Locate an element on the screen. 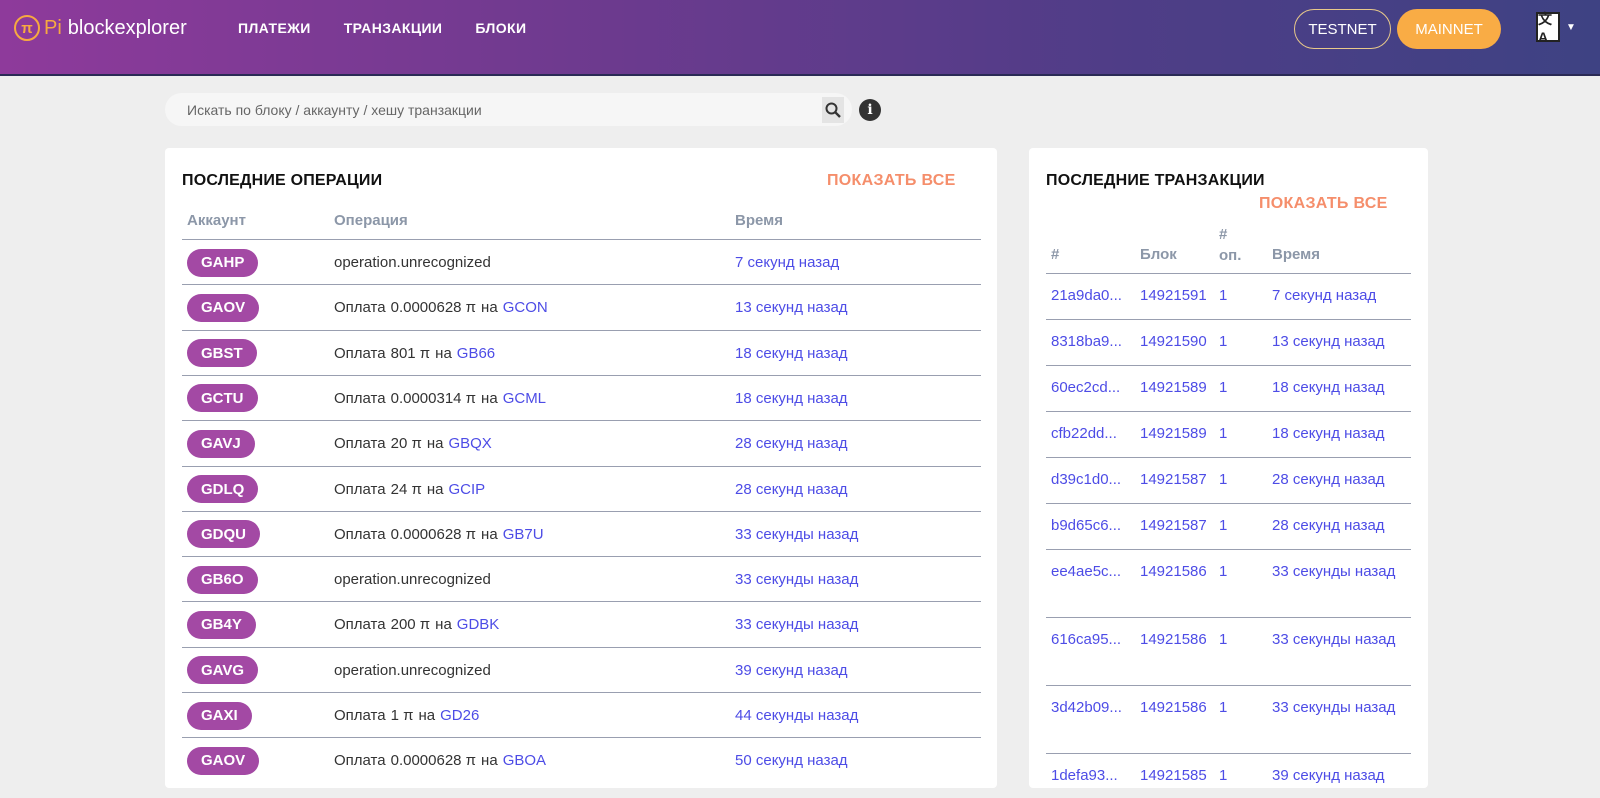 This screenshot has height=798, width=1600. account-badge: GDQU is located at coordinates (223, 534).